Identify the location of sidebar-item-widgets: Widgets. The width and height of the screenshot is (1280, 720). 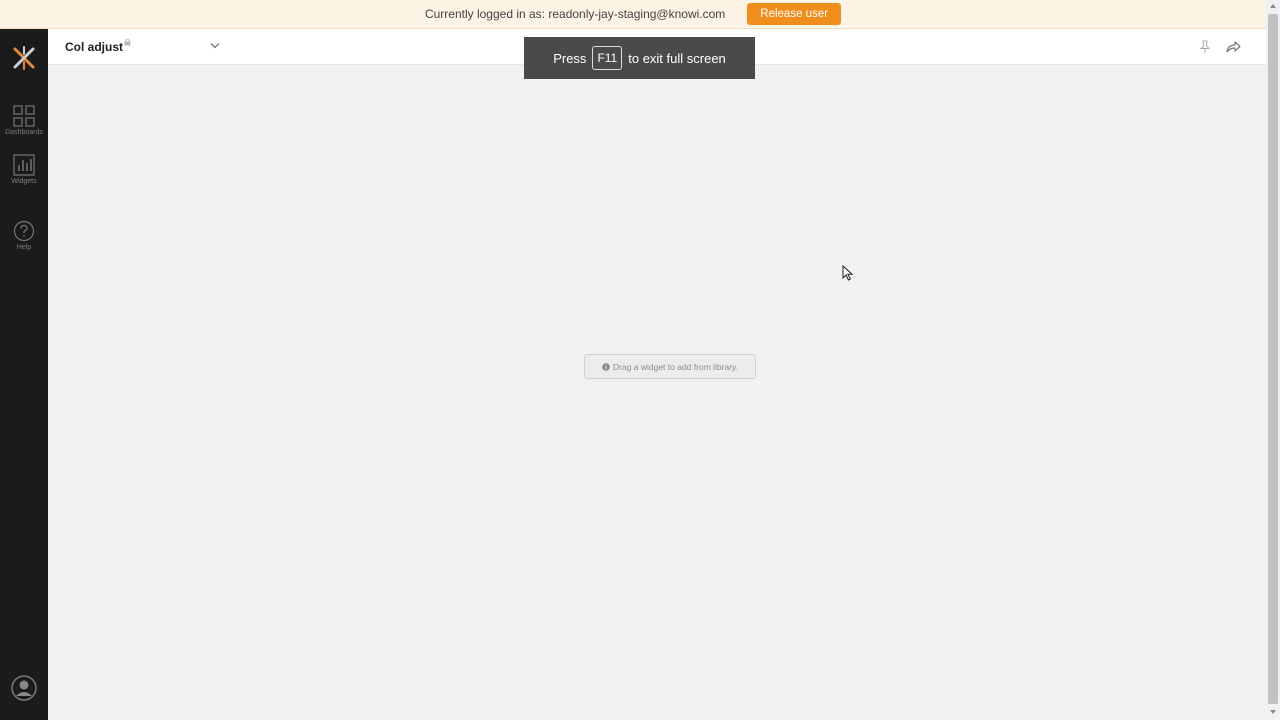
(24, 176).